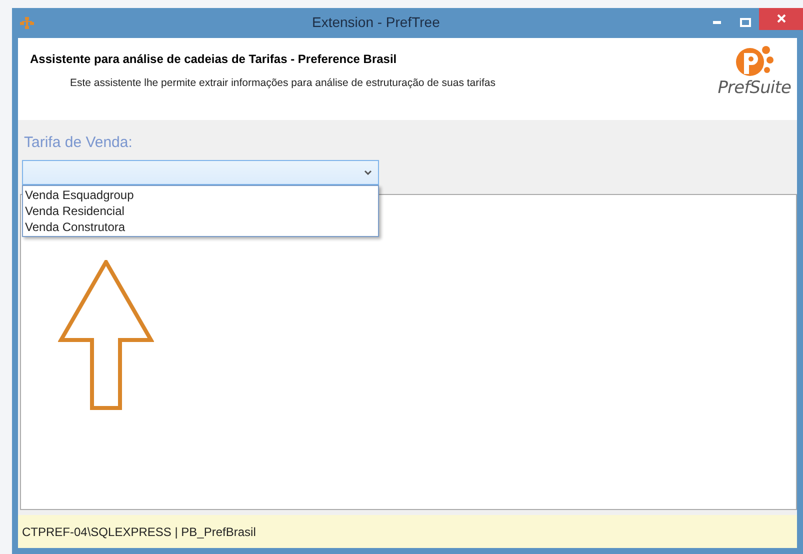 The image size is (803, 554). What do you see at coordinates (717, 22) in the screenshot?
I see `minimize-icon` at bounding box center [717, 22].